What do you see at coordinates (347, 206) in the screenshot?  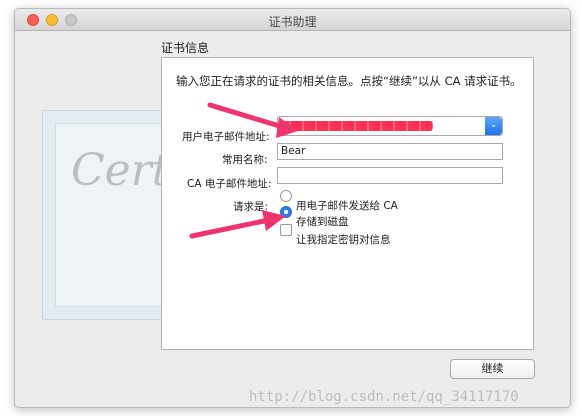 I see `email-to-ca-option-label: 用电子邮件发送给 CA` at bounding box center [347, 206].